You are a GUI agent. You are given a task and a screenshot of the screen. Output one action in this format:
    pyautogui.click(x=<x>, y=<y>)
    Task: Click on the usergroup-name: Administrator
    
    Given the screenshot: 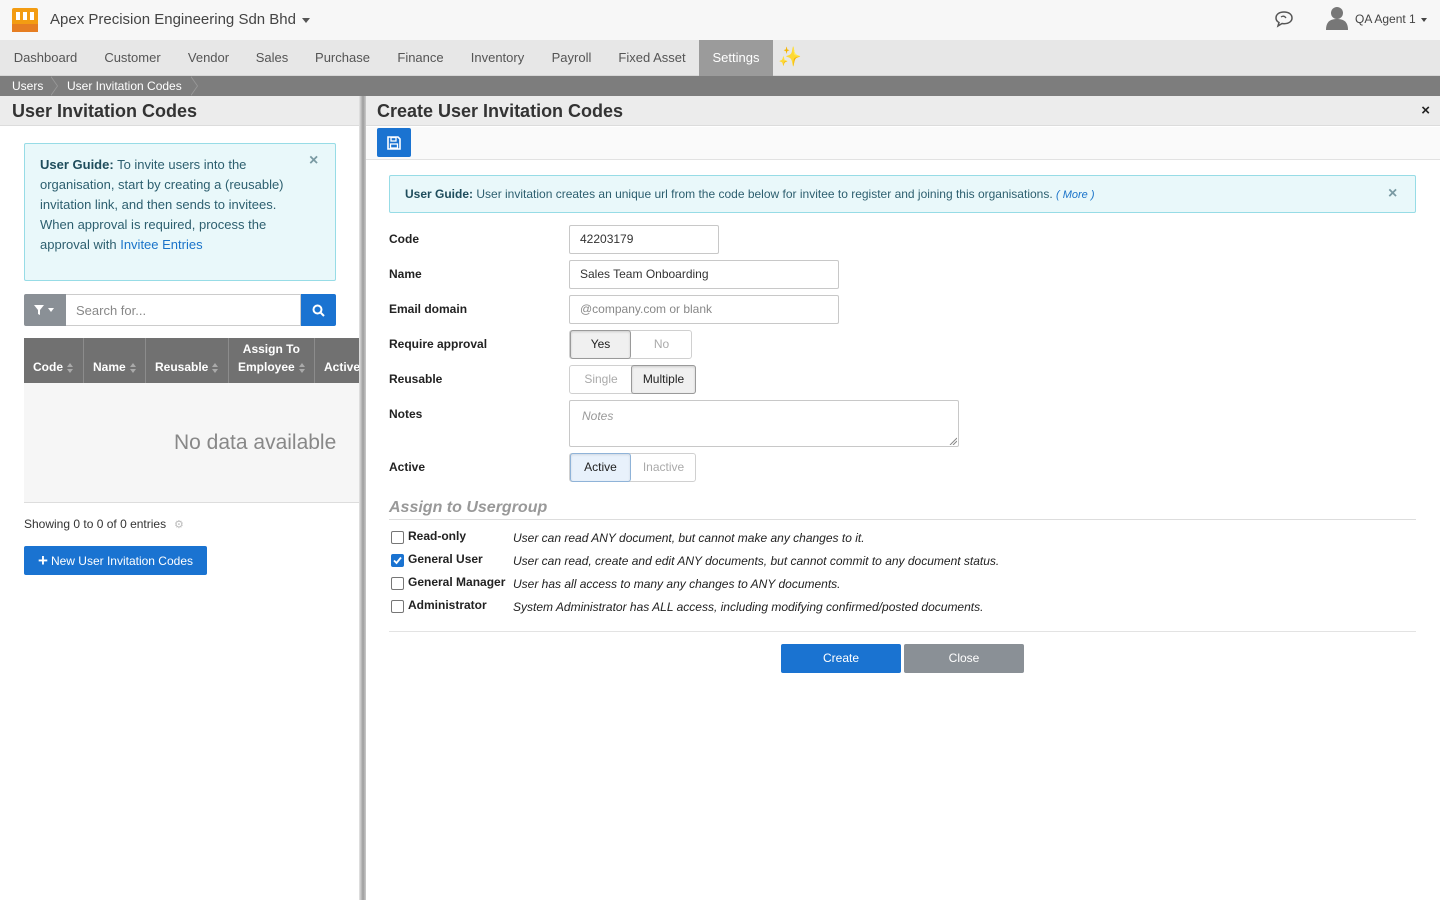 What is the action you would take?
    pyautogui.click(x=447, y=605)
    